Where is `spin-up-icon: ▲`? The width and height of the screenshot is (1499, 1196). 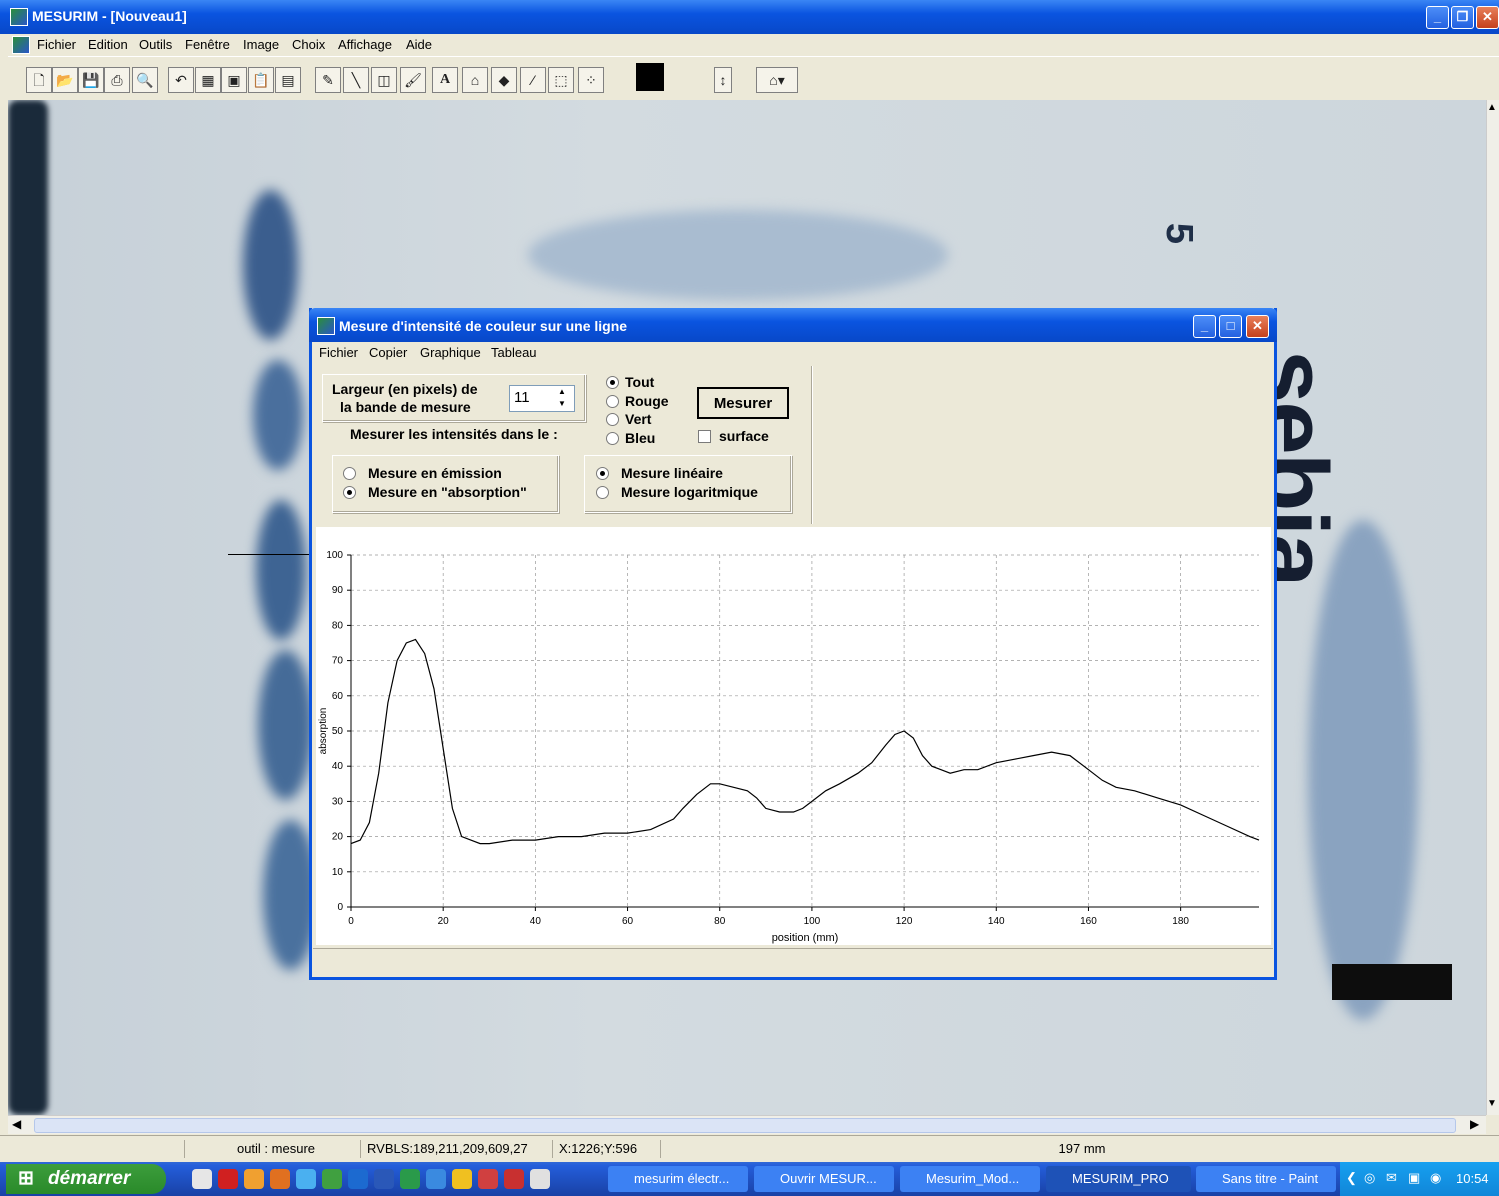
spin-up-icon: ▲ is located at coordinates (562, 392).